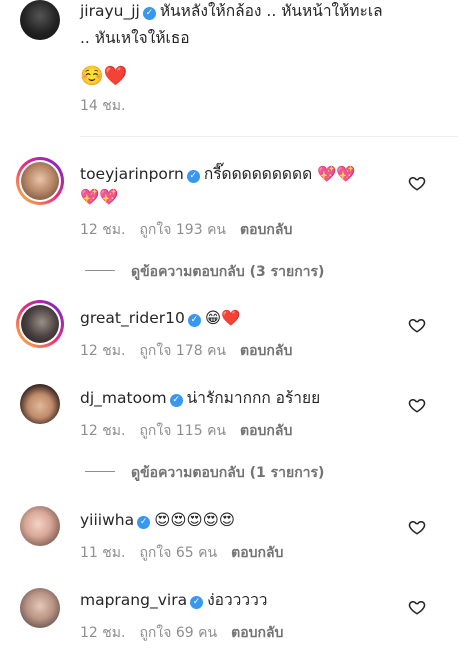 The height and width of the screenshot is (648, 474). I want to click on avatar-yiiiwha, so click(40, 526).